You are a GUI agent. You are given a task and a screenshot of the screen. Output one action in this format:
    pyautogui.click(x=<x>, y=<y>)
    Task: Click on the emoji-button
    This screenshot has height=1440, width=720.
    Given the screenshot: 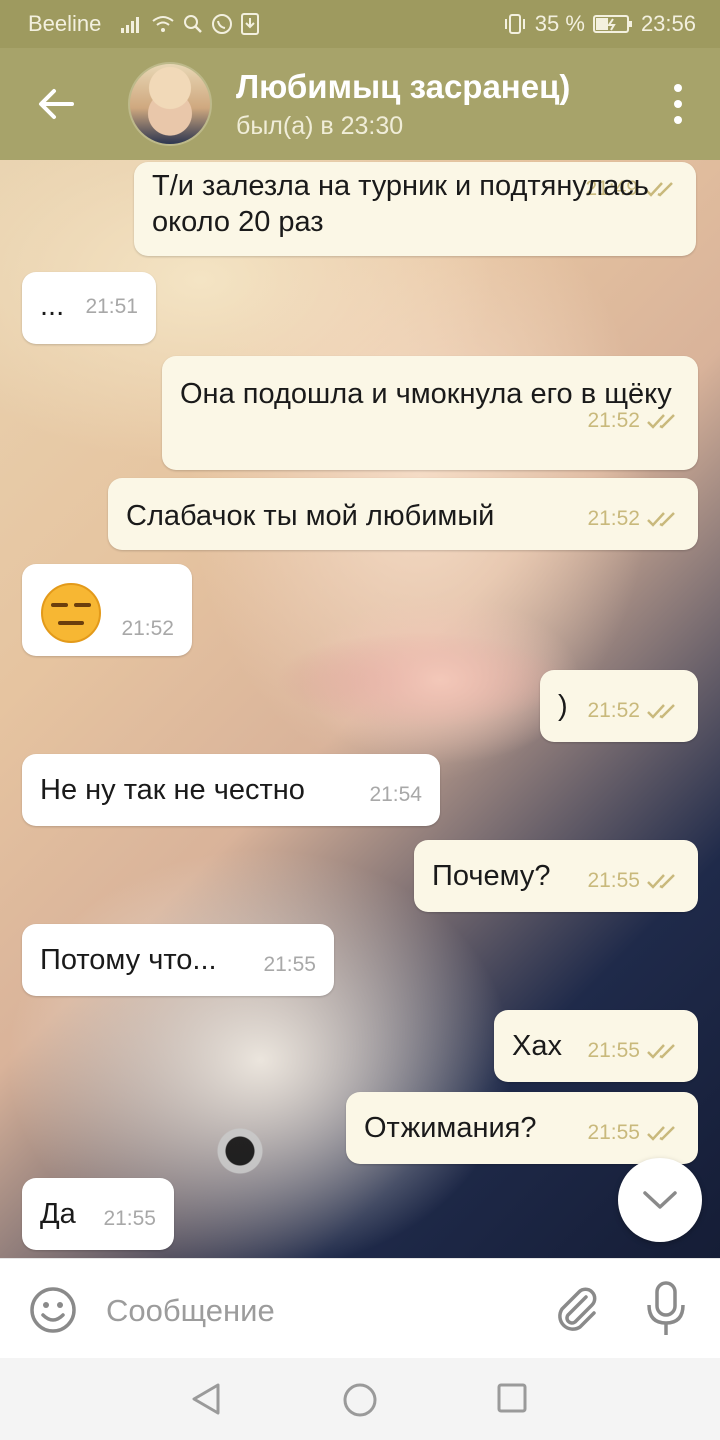 What is the action you would take?
    pyautogui.click(x=53, y=1312)
    